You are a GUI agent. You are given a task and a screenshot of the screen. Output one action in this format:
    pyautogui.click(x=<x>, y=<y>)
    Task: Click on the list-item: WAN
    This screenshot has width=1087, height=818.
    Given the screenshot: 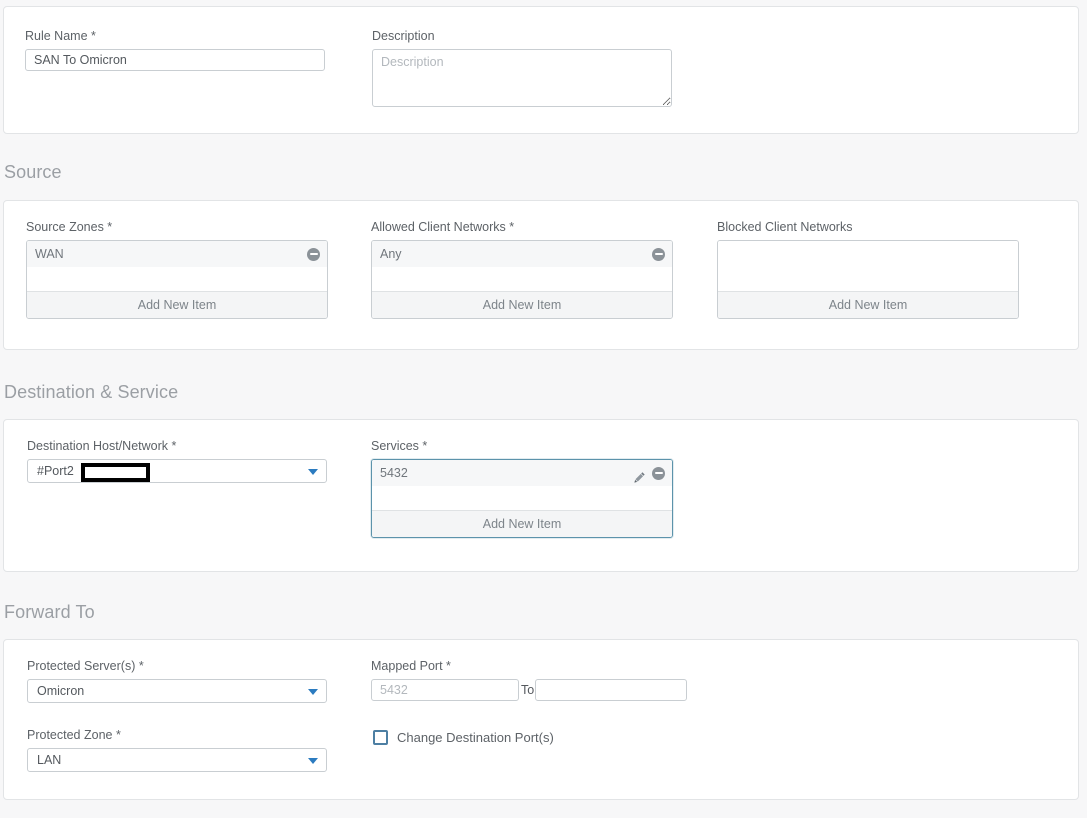 What is the action you would take?
    pyautogui.click(x=177, y=254)
    